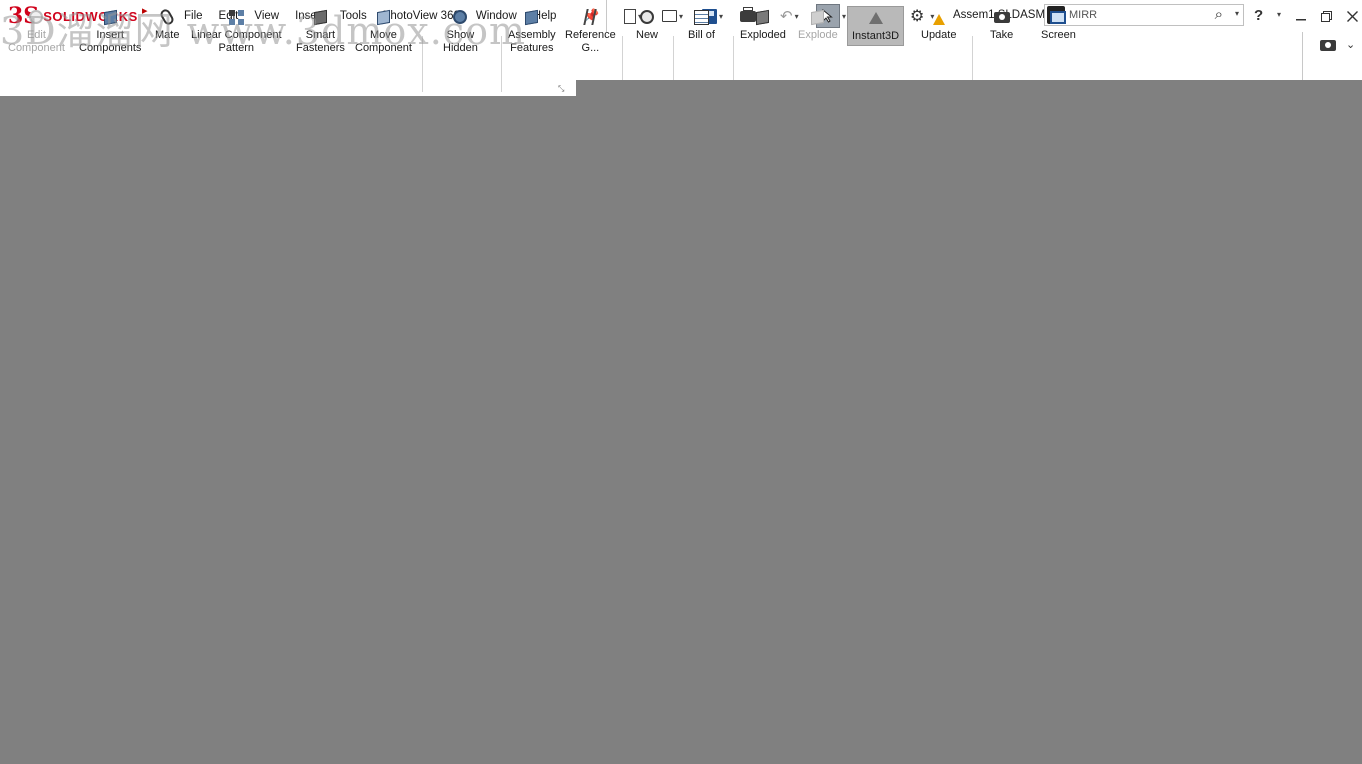 The height and width of the screenshot is (764, 1362). Describe the element at coordinates (1134, 15) in the screenshot. I see `search-input` at that location.